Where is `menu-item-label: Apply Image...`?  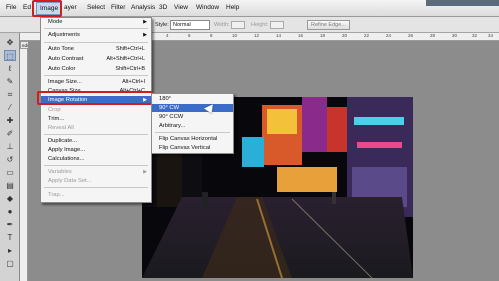 menu-item-label: Apply Image... is located at coordinates (67, 150).